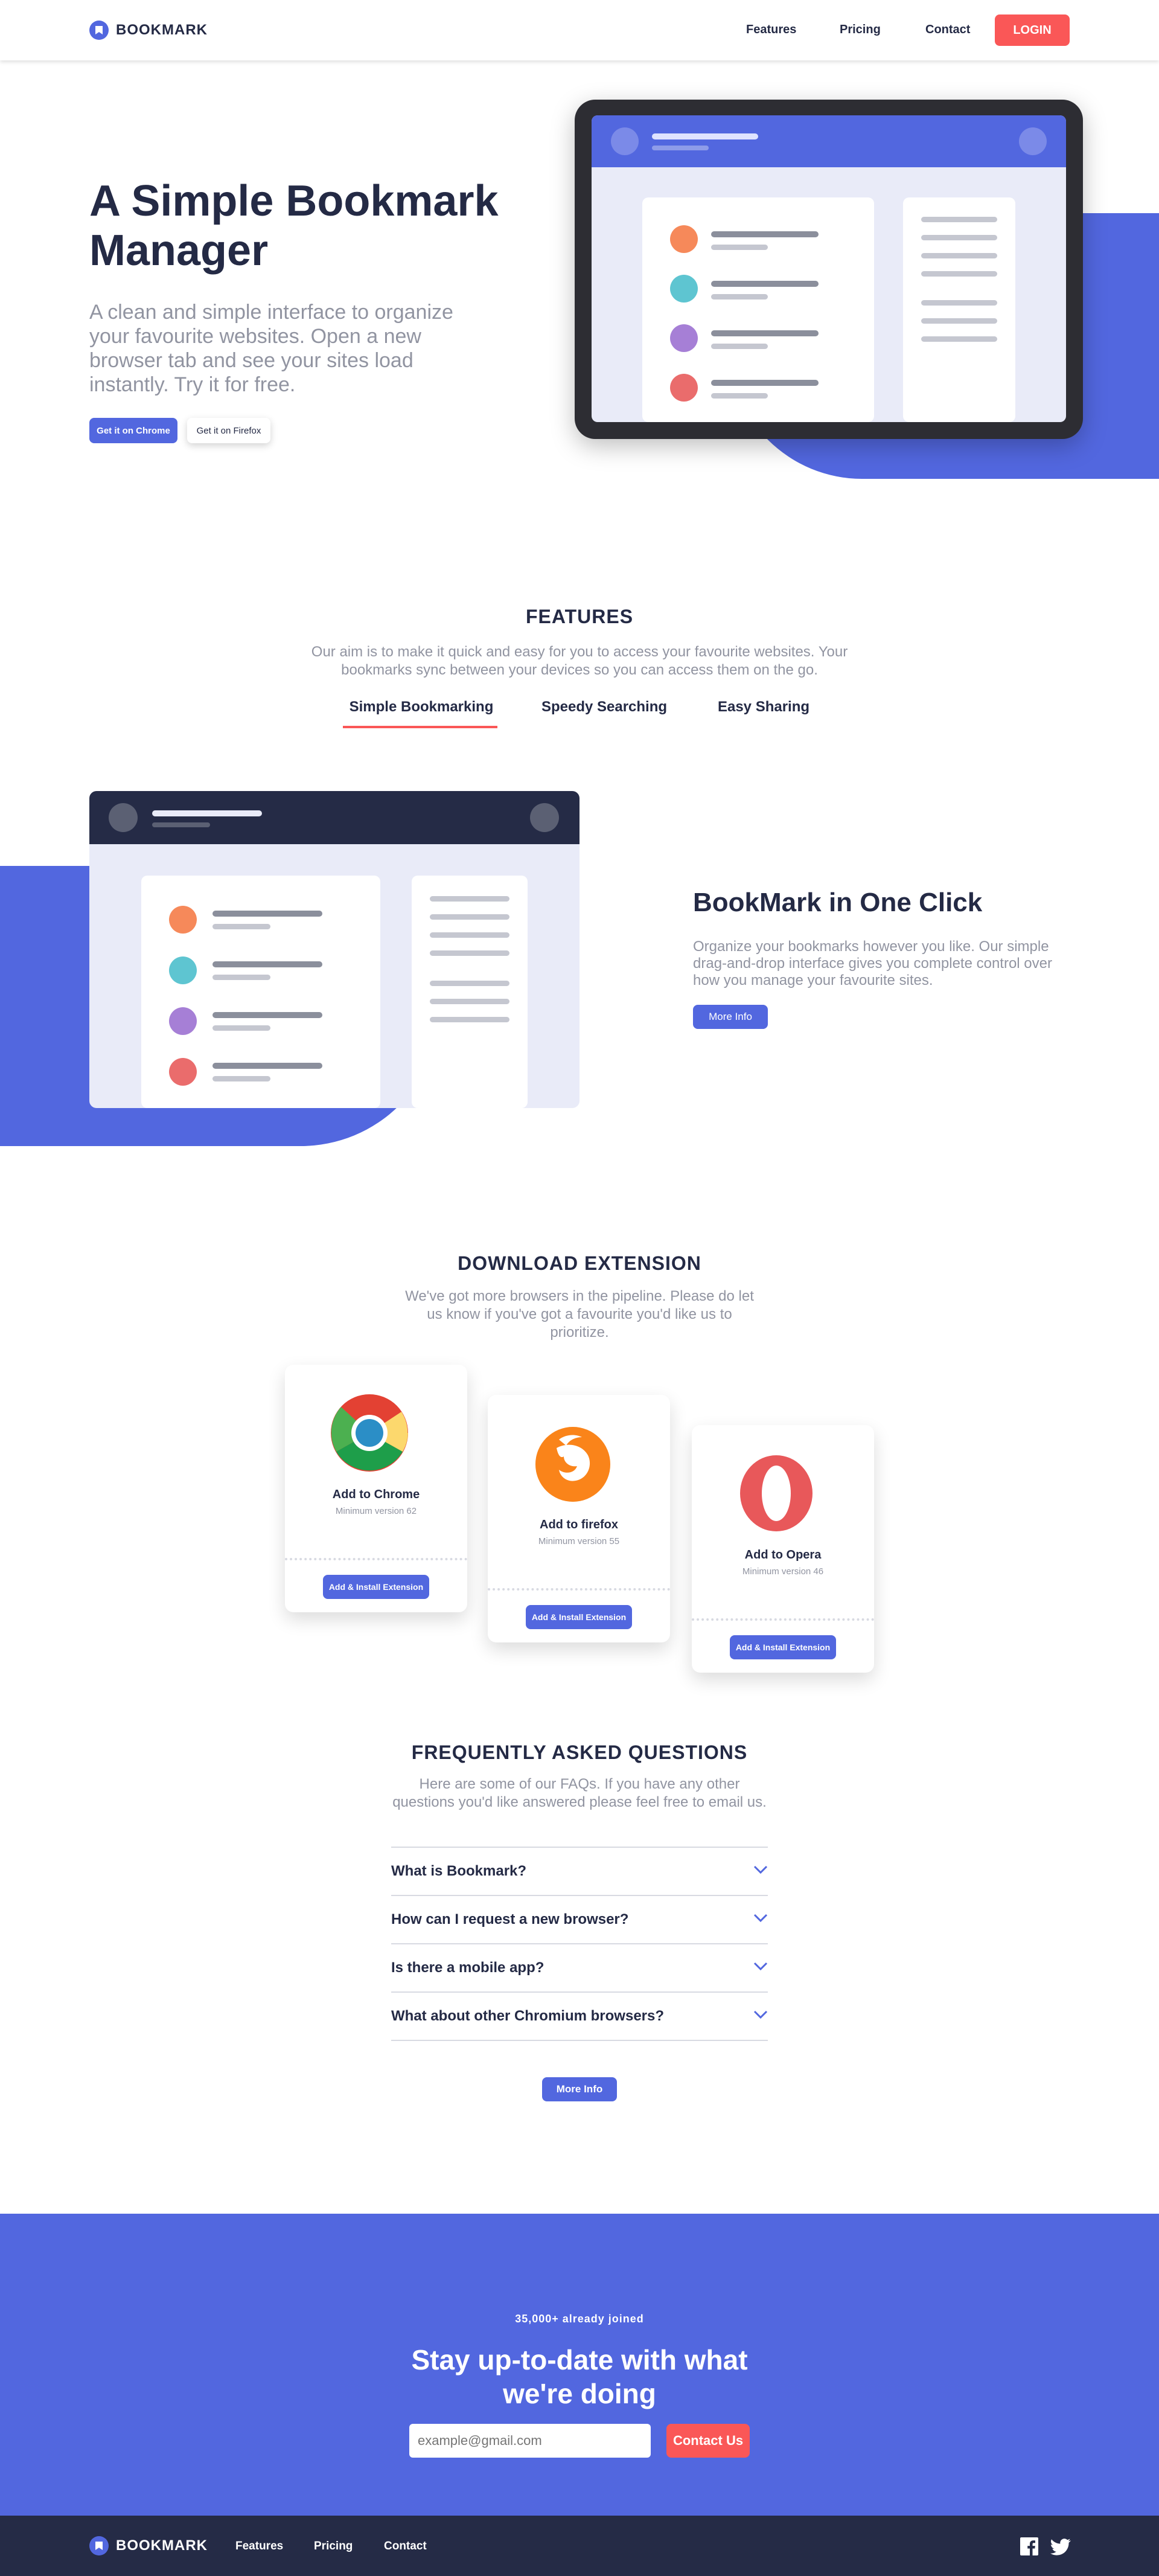 The height and width of the screenshot is (2576, 1159). What do you see at coordinates (838, 902) in the screenshot?
I see `features-panel-title: BookMark in One Click` at bounding box center [838, 902].